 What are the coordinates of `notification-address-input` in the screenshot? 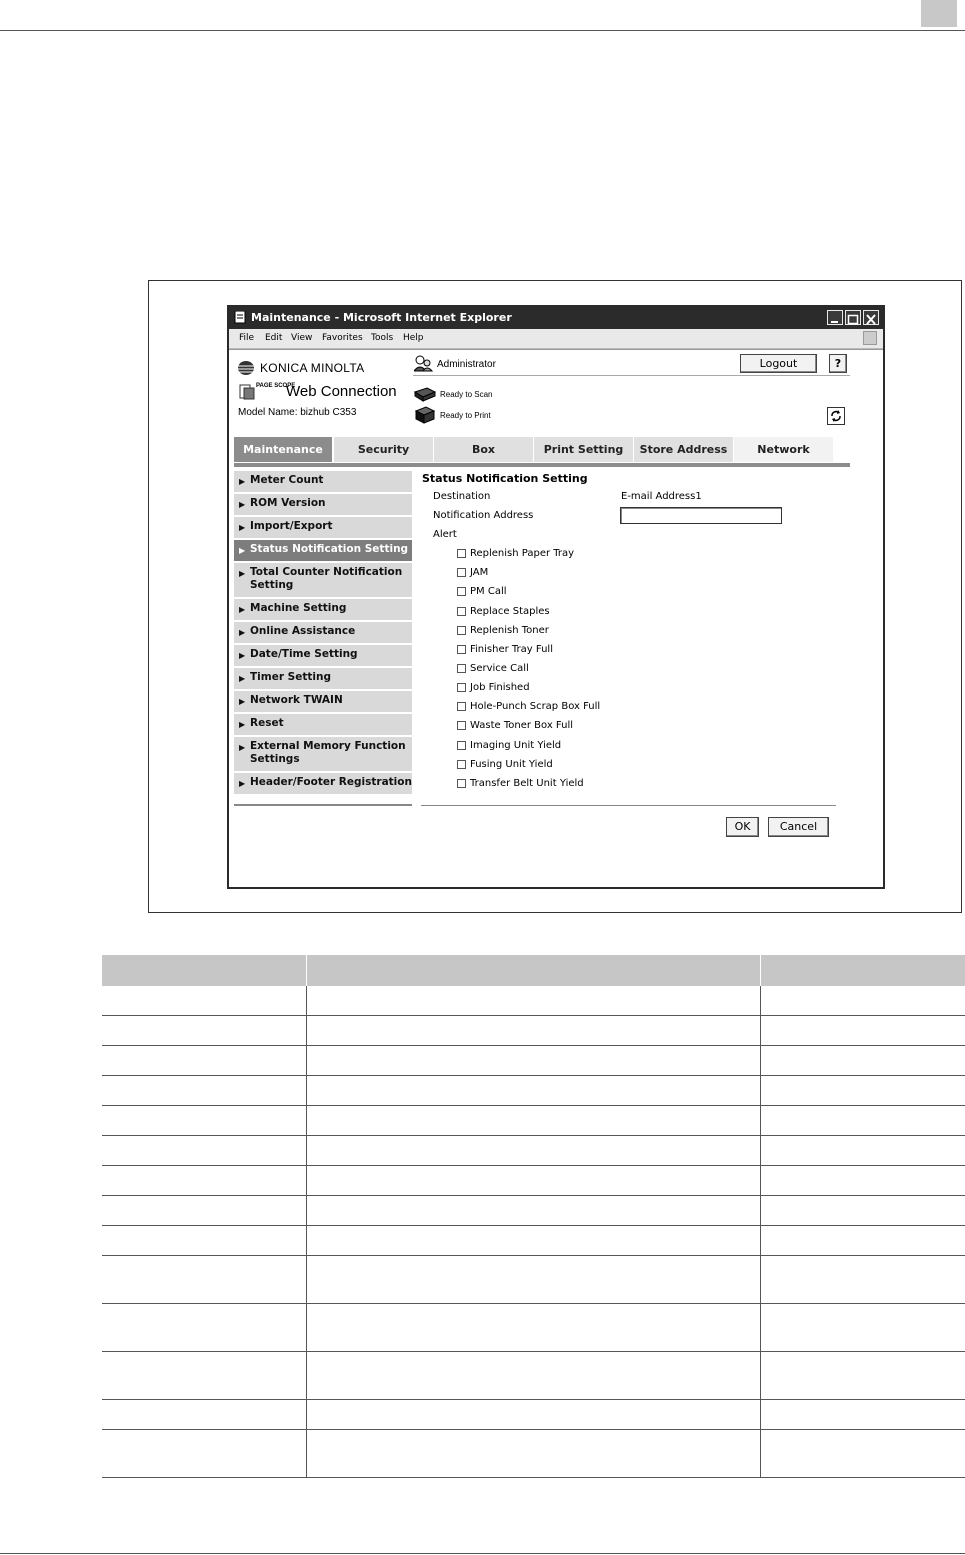 It's located at (701, 515).